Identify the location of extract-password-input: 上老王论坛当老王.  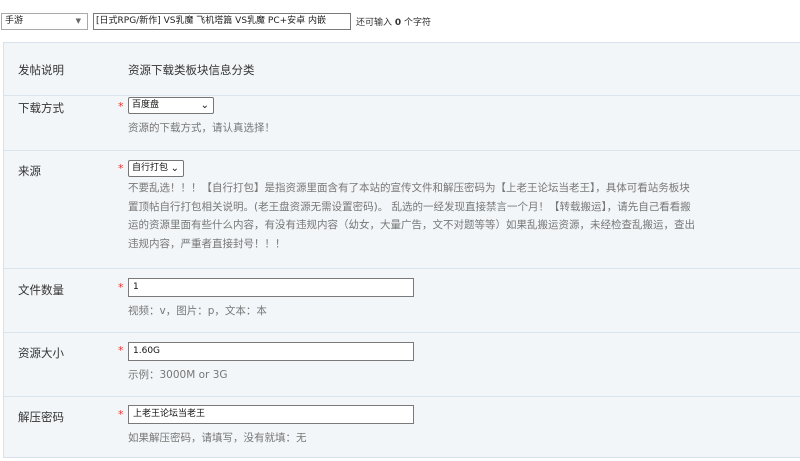
(271, 414).